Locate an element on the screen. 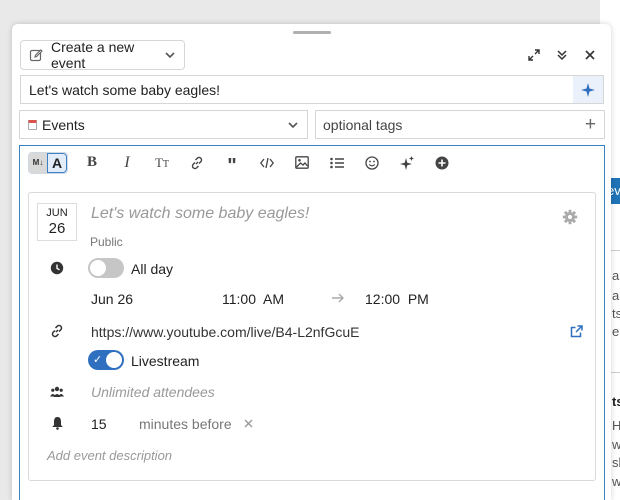 The width and height of the screenshot is (620, 500). background-text: ar is located at coordinates (616, 275).